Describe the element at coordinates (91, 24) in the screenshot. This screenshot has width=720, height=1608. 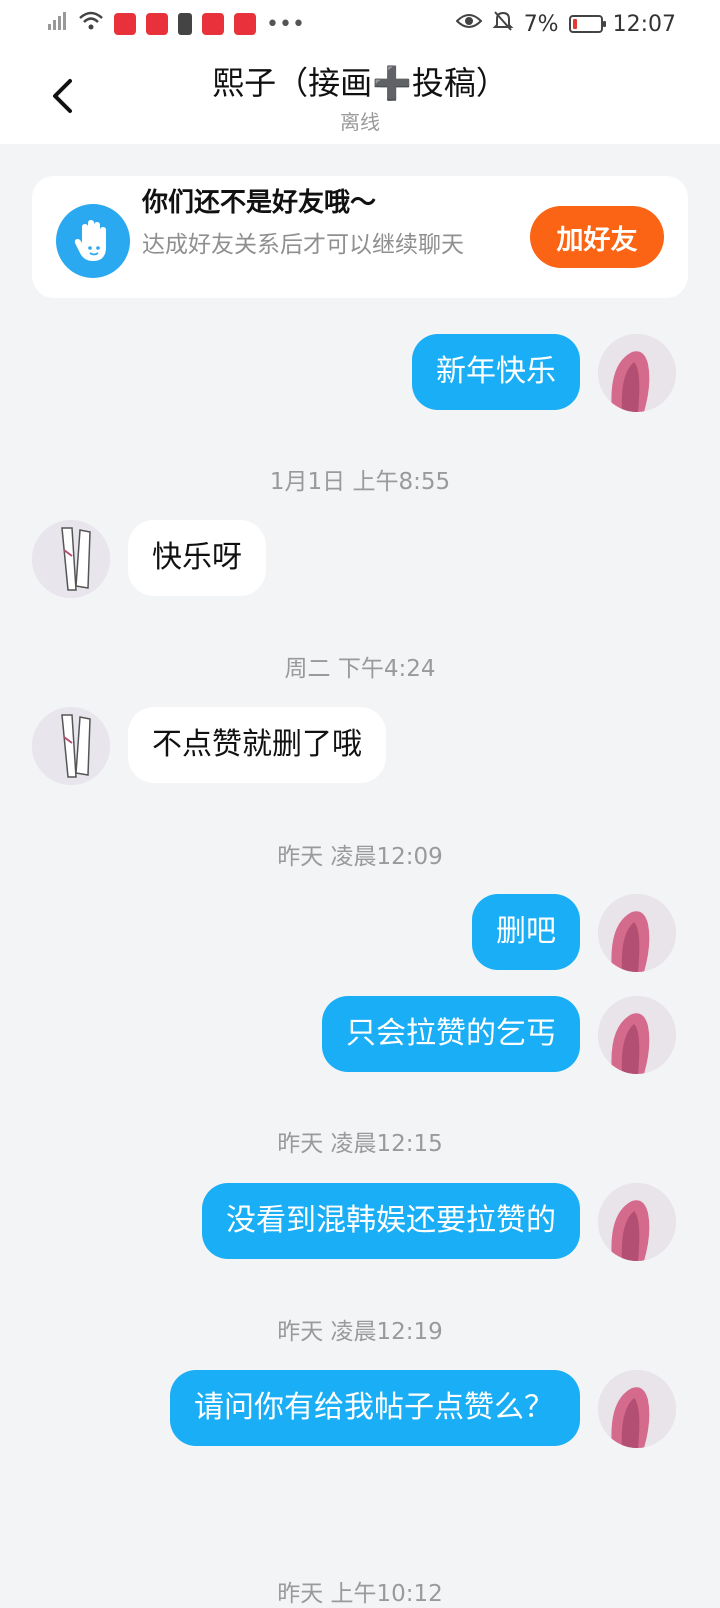
I see `wifi-icon` at that location.